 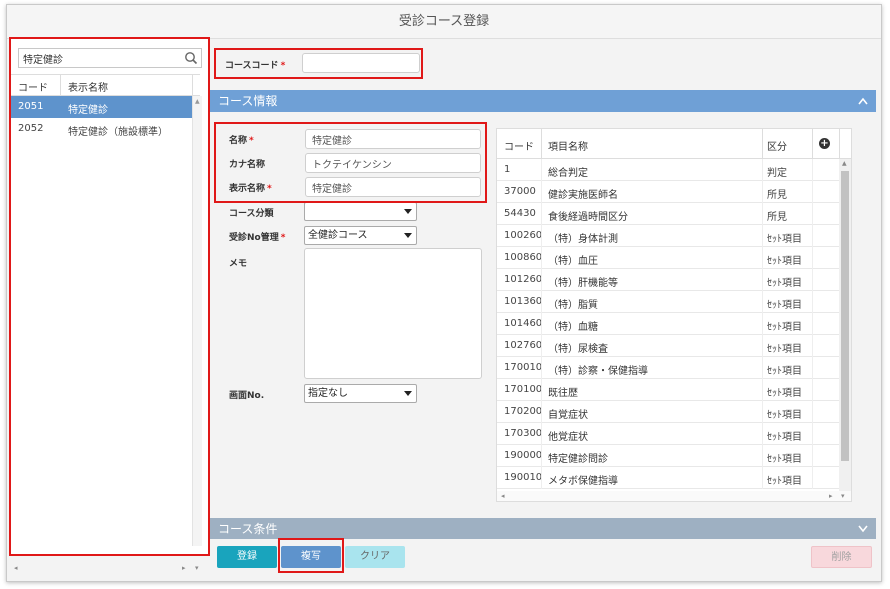 I want to click on course-info-section-header: コース情報, so click(x=543, y=101).